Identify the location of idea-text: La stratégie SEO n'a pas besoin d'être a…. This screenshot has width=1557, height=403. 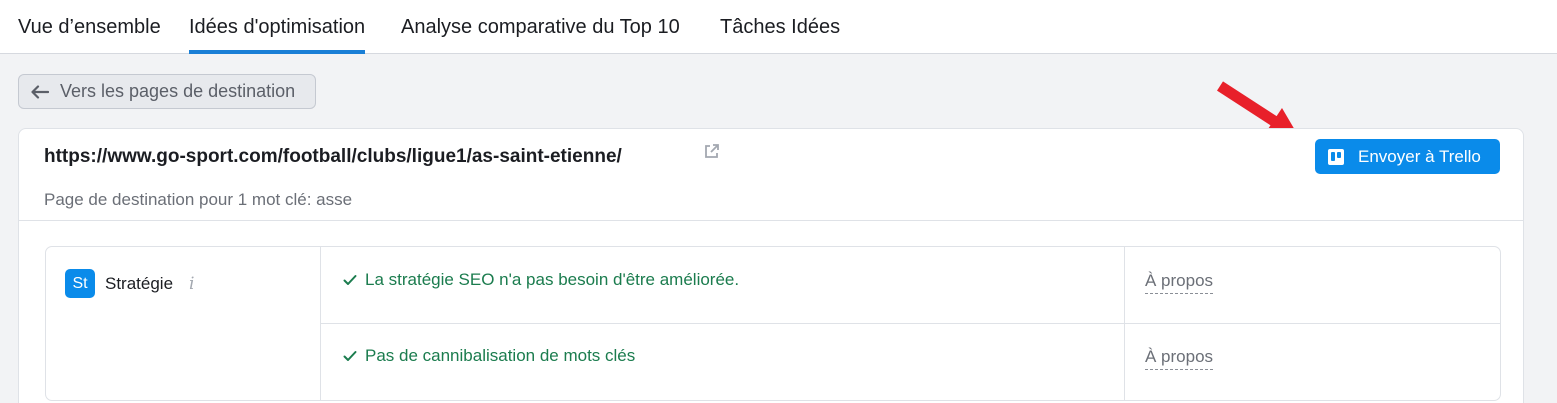
(552, 279).